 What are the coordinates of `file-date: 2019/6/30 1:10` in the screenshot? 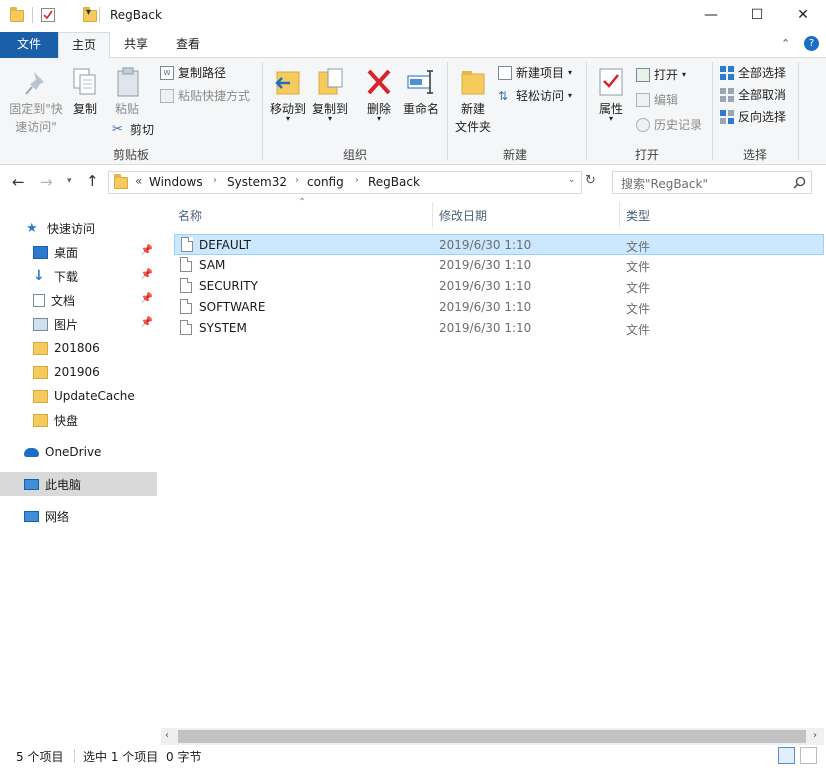 It's located at (485, 265).